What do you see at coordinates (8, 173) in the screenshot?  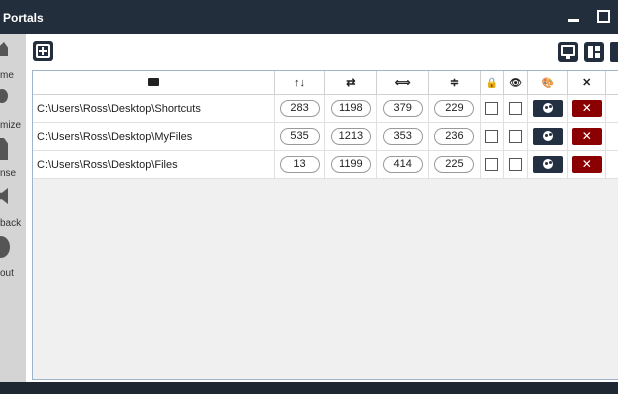 I see `sidebar-item-label: nse` at bounding box center [8, 173].